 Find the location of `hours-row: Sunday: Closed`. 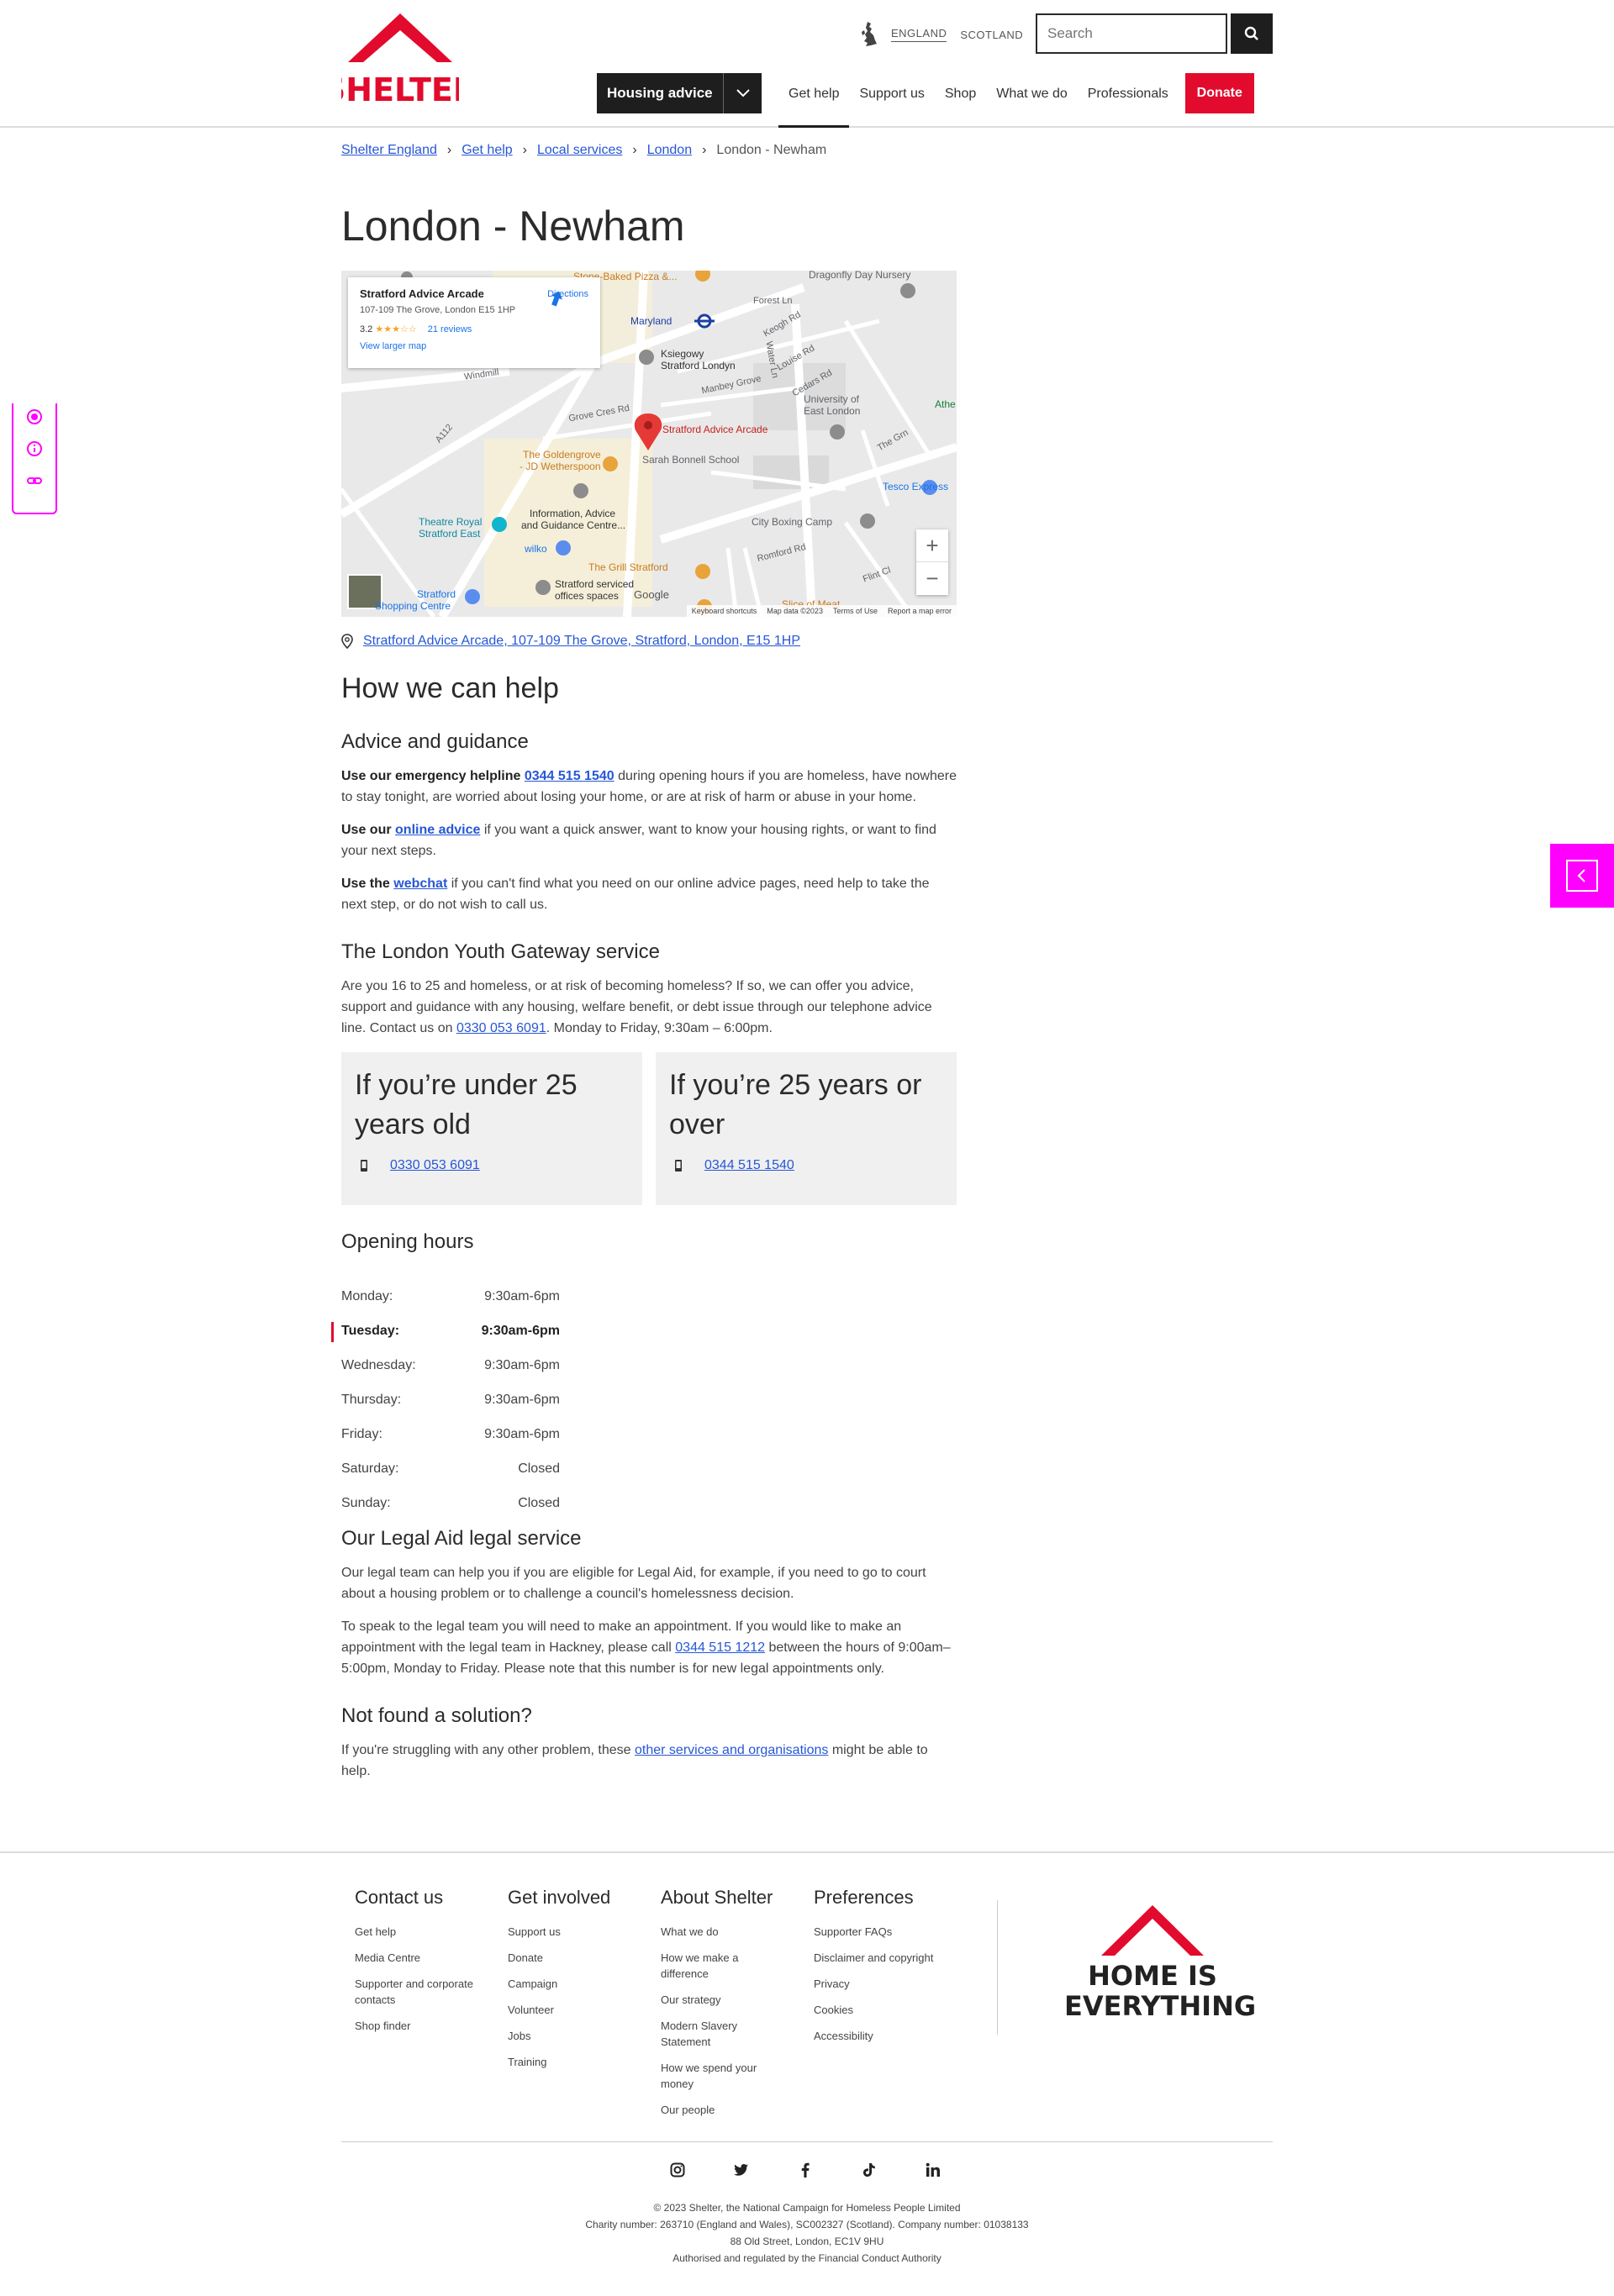

hours-row: Sunday: Closed is located at coordinates (450, 1503).